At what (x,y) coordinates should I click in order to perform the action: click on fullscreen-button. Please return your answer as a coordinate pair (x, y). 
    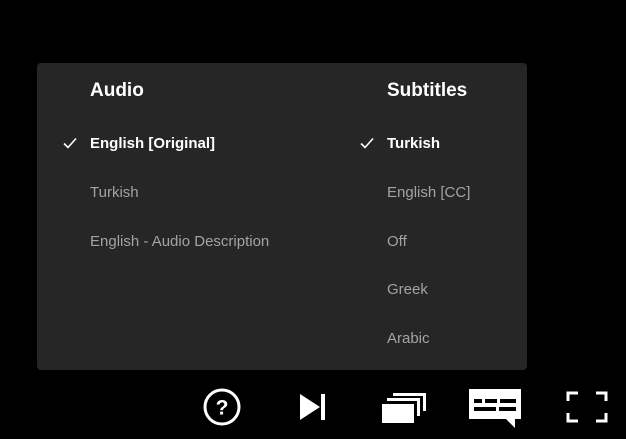
    Looking at the image, I should click on (587, 407).